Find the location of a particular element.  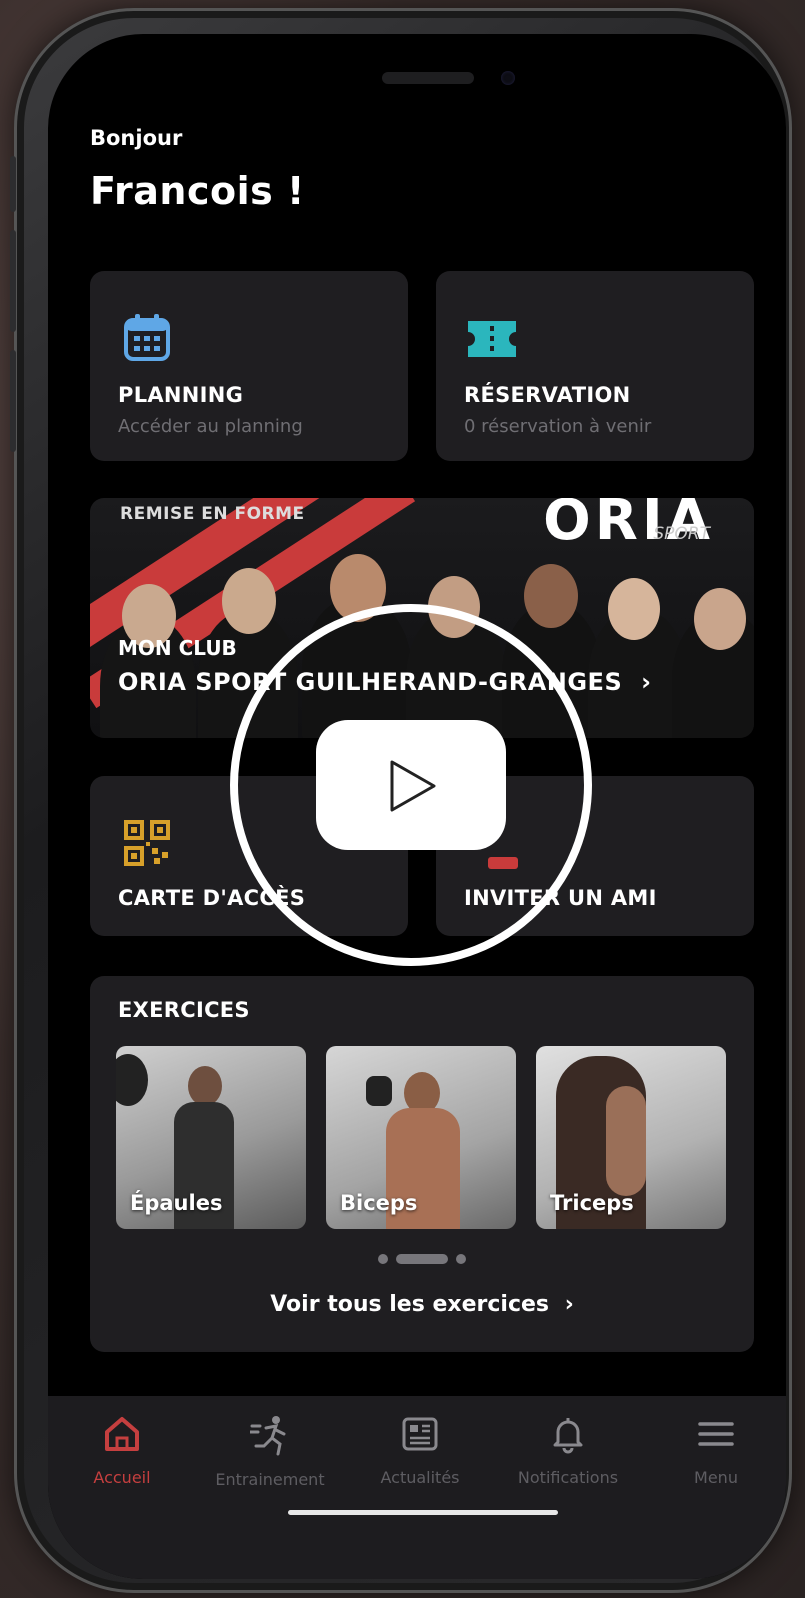

exercise-tile-triceps: Triceps is located at coordinates (631, 1137).